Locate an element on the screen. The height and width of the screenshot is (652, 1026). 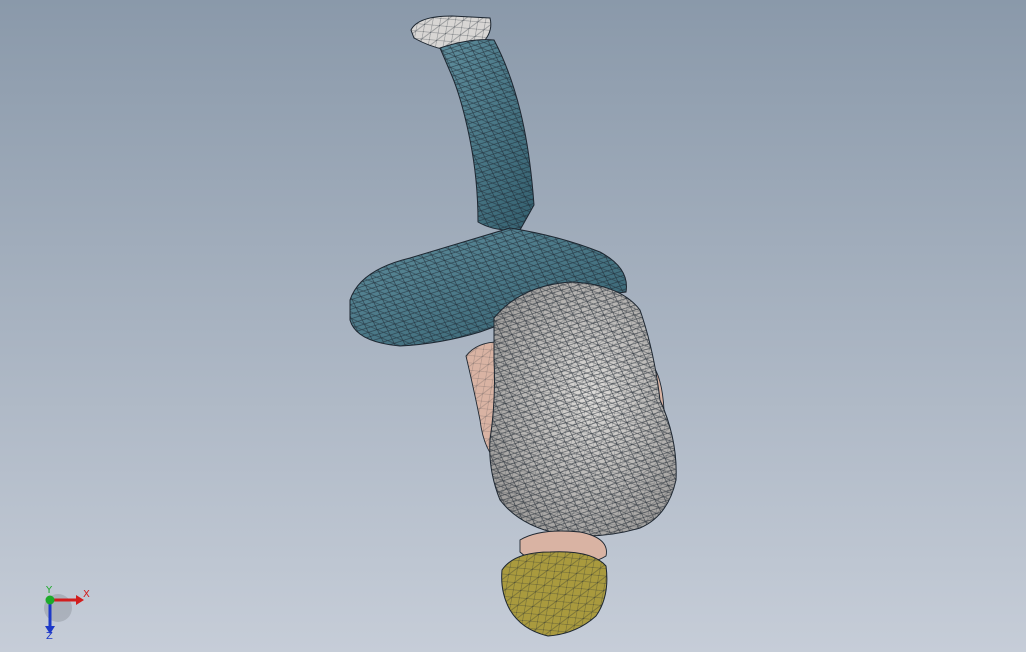
triad-graphic: X Y Z is located at coordinates (67, 613).